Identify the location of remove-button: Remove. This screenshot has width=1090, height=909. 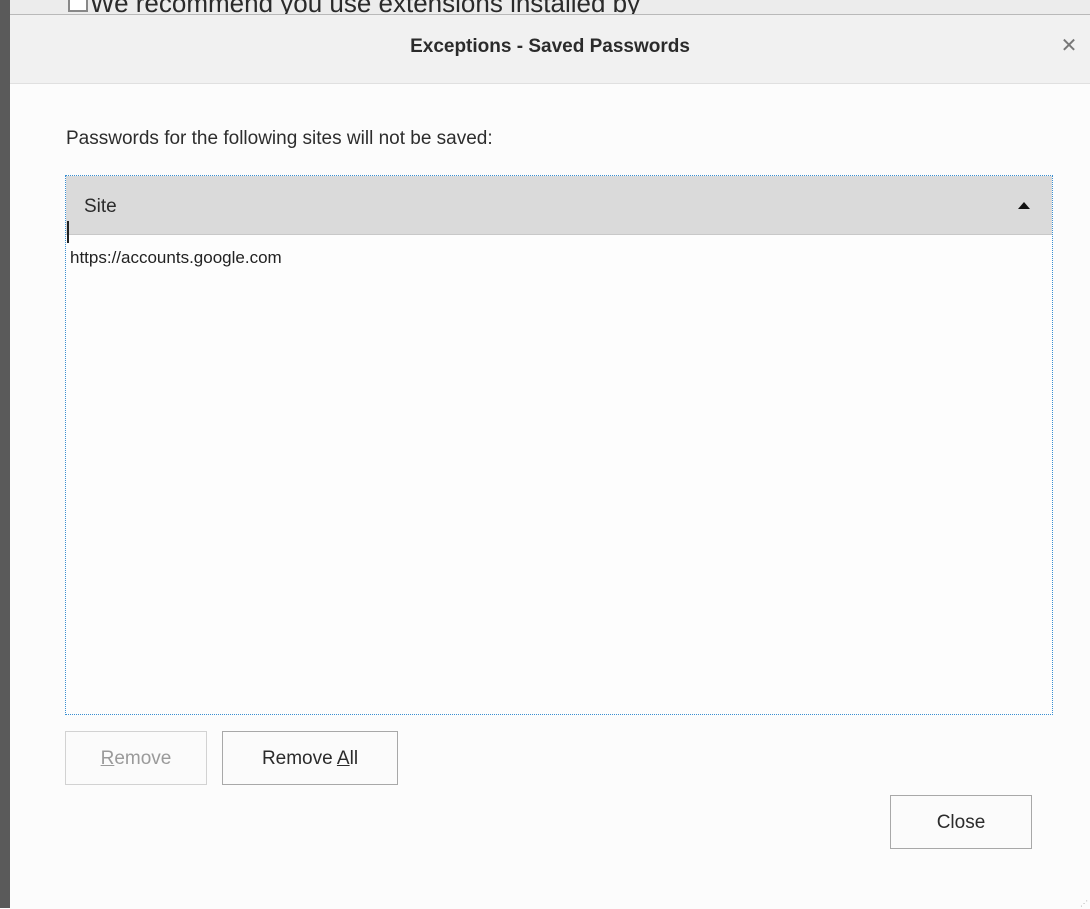
(136, 758).